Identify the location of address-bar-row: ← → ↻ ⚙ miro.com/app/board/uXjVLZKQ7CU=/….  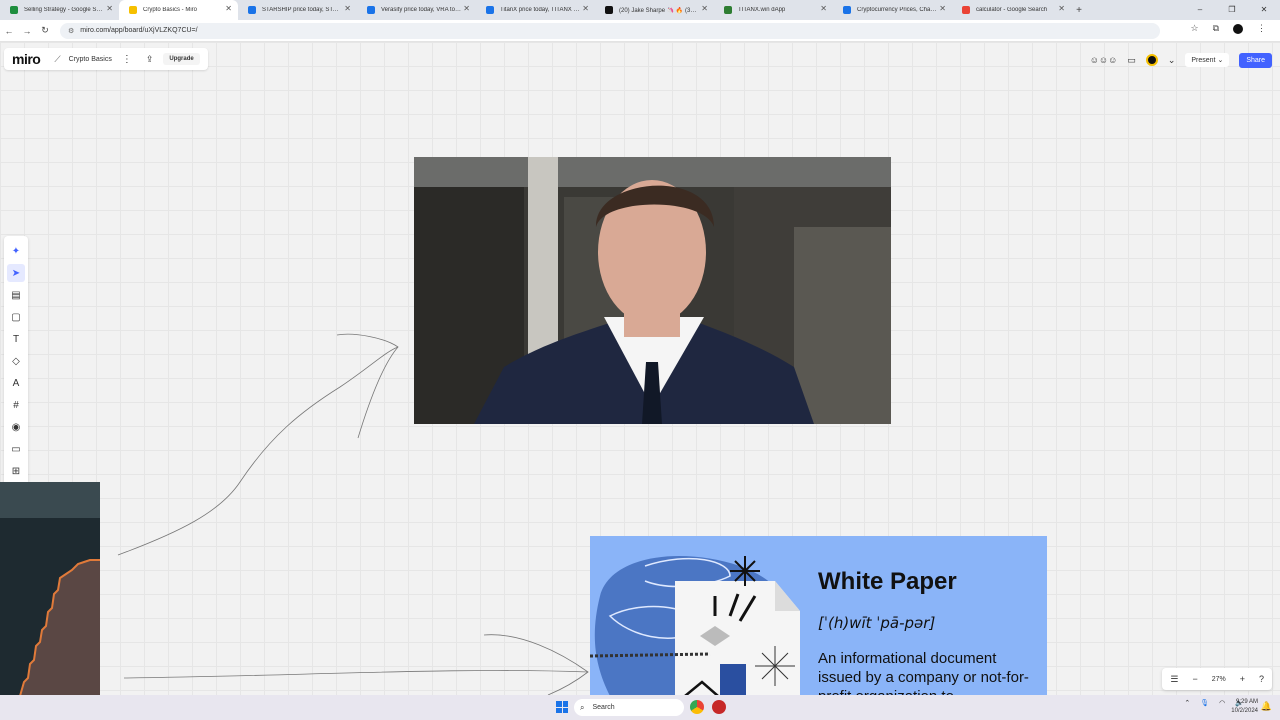
(640, 31).